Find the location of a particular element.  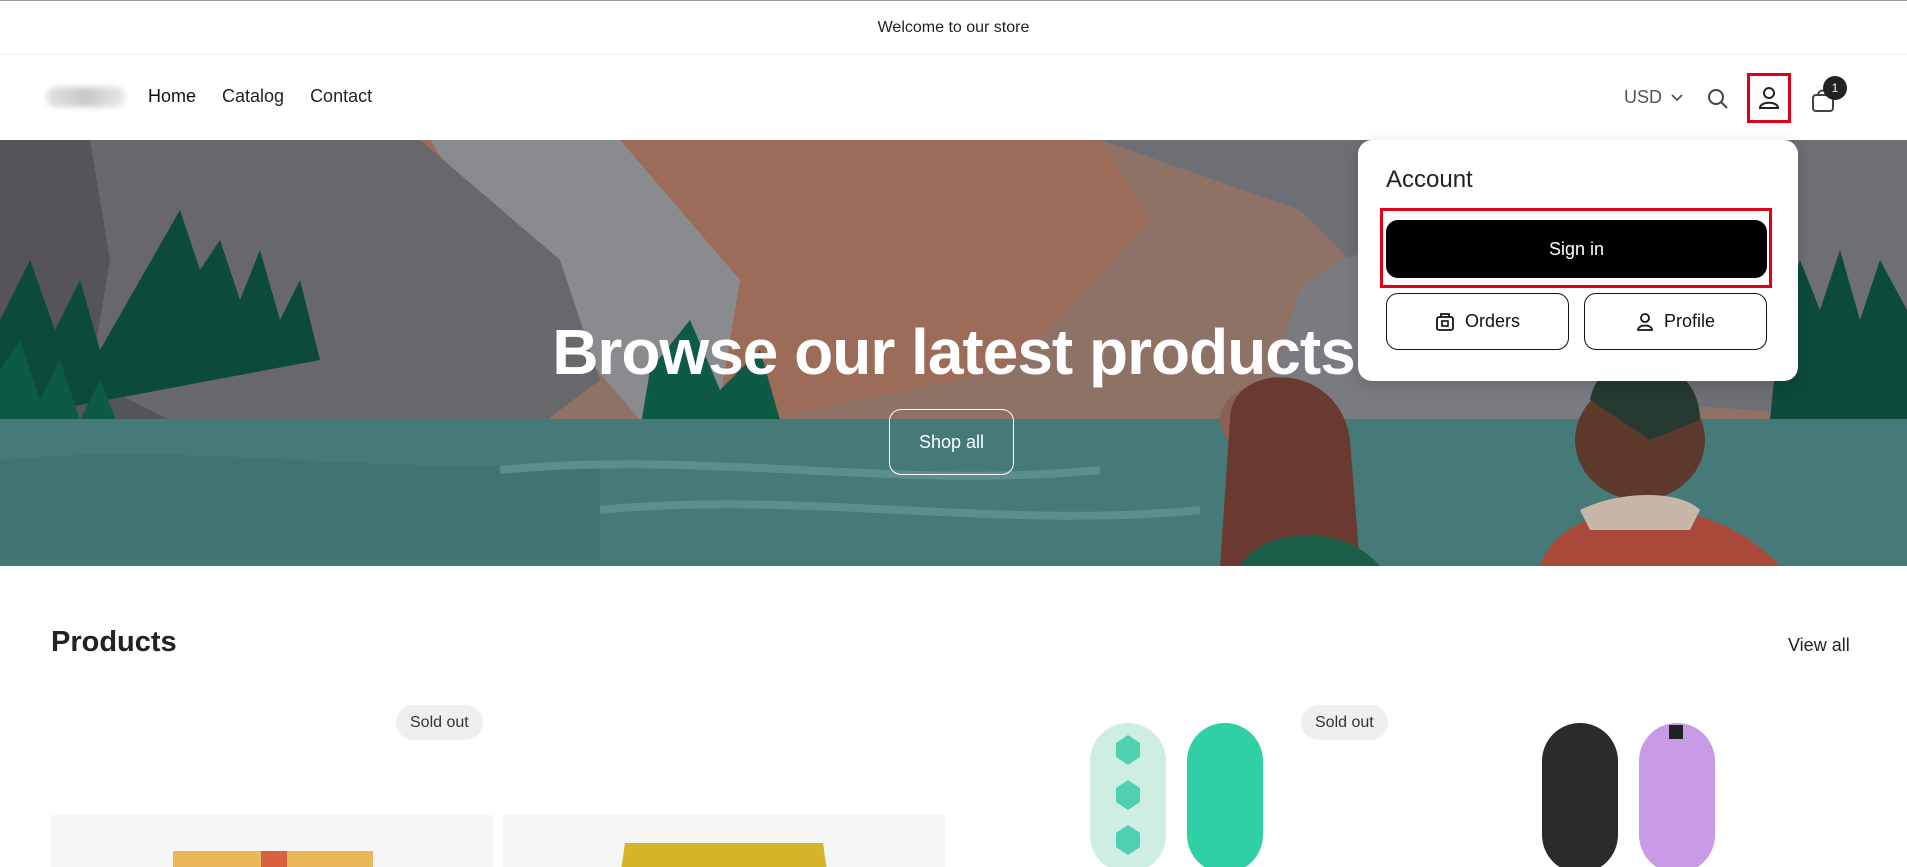

account-dropdown: Account Sign in Orders Profile is located at coordinates (1578, 260).